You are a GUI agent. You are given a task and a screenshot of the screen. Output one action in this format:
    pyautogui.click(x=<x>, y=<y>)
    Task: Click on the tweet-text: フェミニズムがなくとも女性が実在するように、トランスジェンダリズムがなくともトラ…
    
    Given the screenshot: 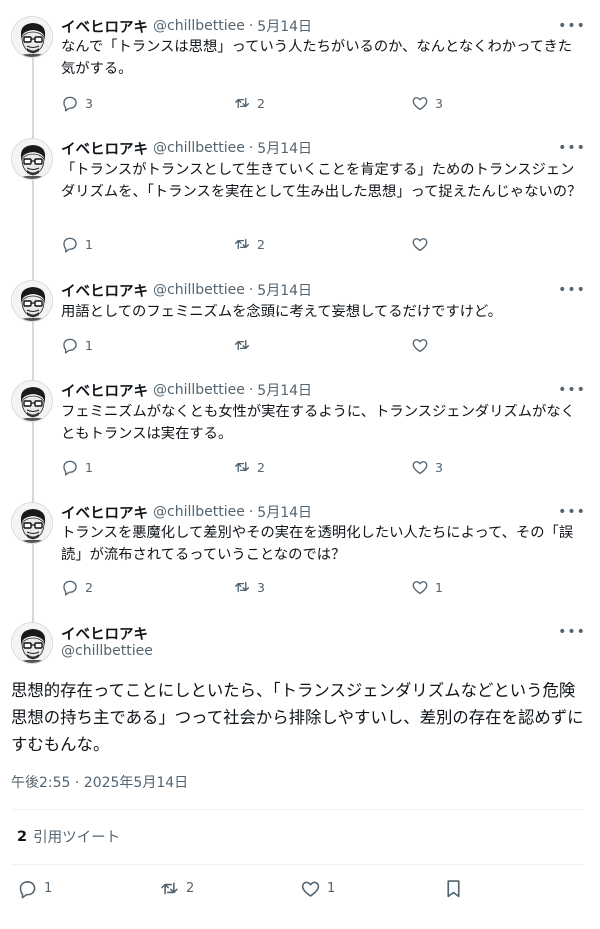 What is the action you would take?
    pyautogui.click(x=318, y=423)
    